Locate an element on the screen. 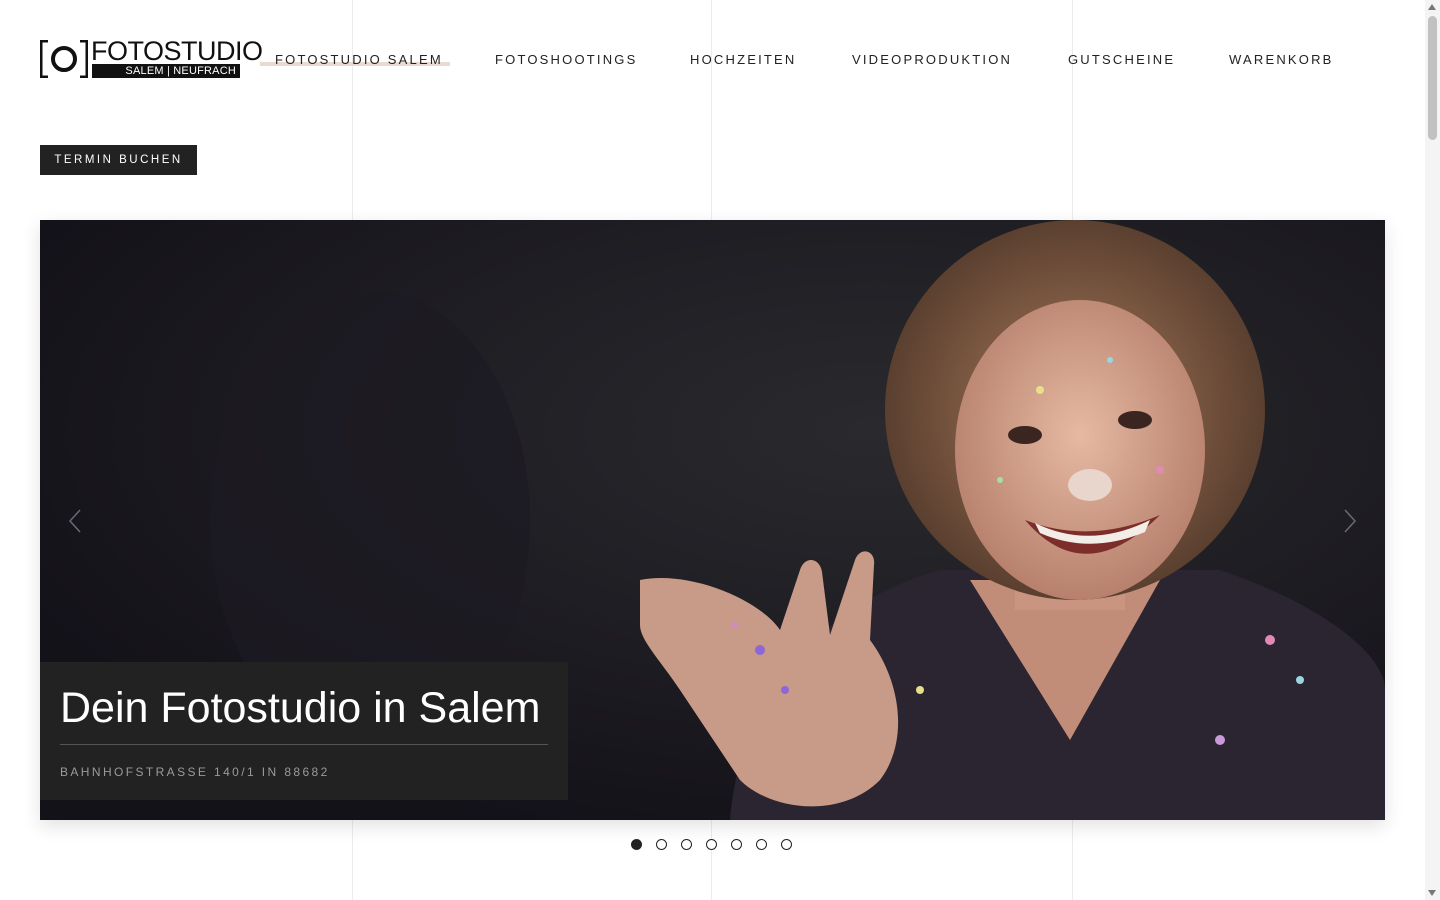 This screenshot has width=1440, height=900. hero-title: Dein Fotostudio in Salem is located at coordinates (300, 708).